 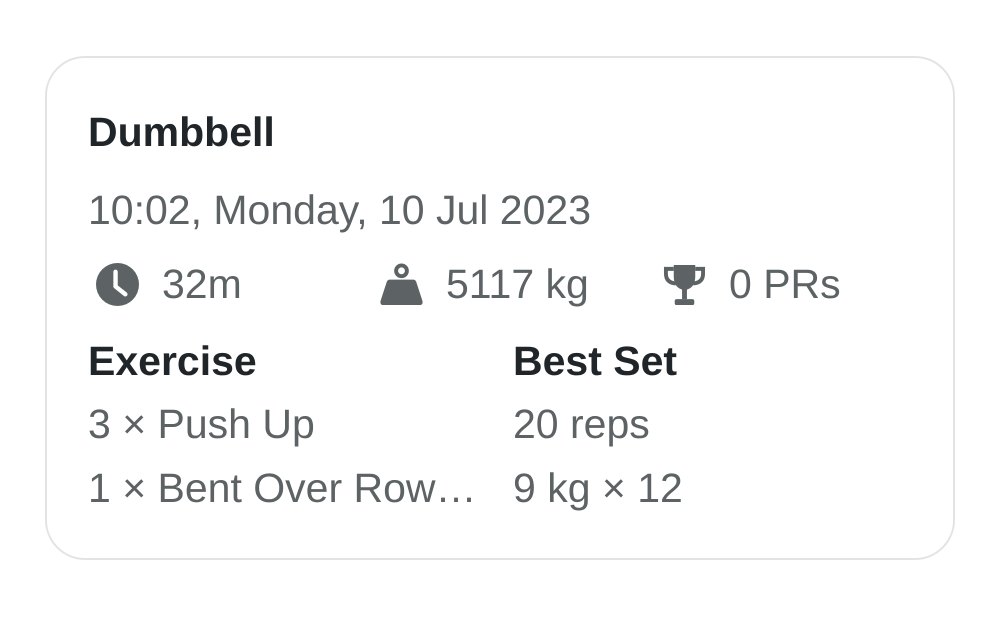 What do you see at coordinates (117, 284) in the screenshot?
I see `clock-icon` at bounding box center [117, 284].